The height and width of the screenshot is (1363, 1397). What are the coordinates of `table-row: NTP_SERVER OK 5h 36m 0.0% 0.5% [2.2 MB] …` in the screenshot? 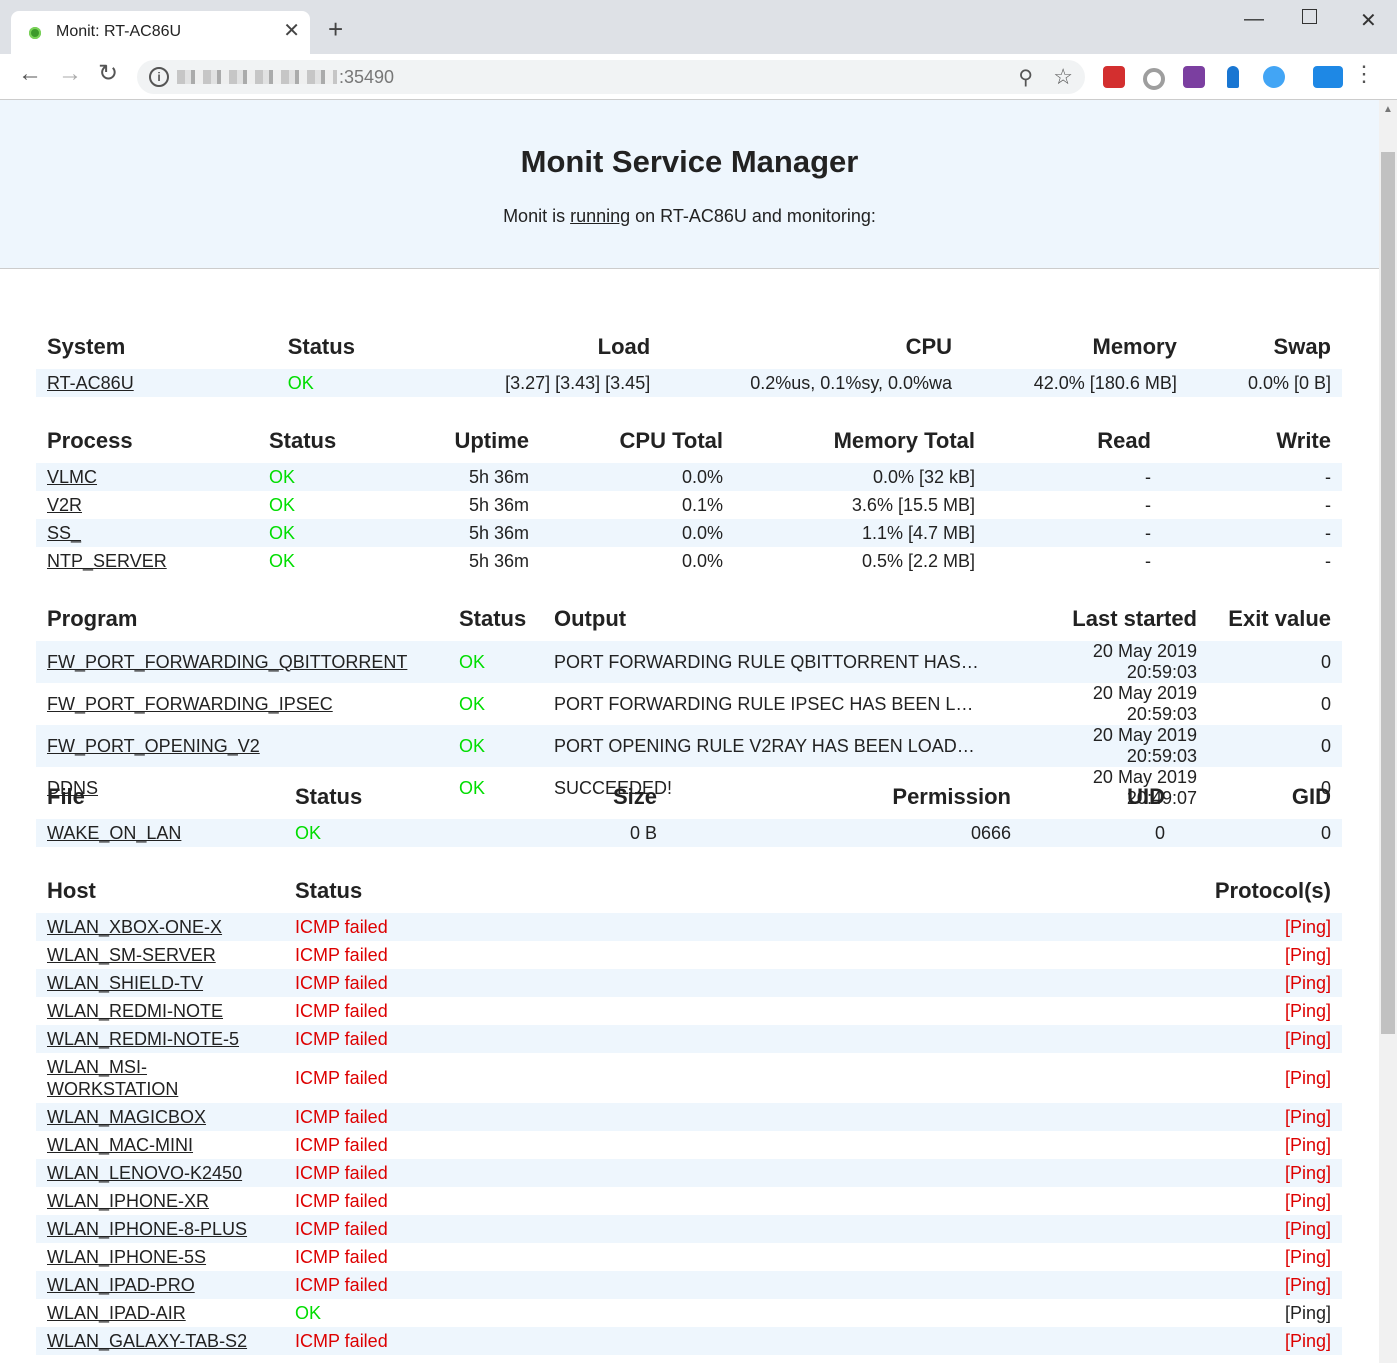 It's located at (689, 561).